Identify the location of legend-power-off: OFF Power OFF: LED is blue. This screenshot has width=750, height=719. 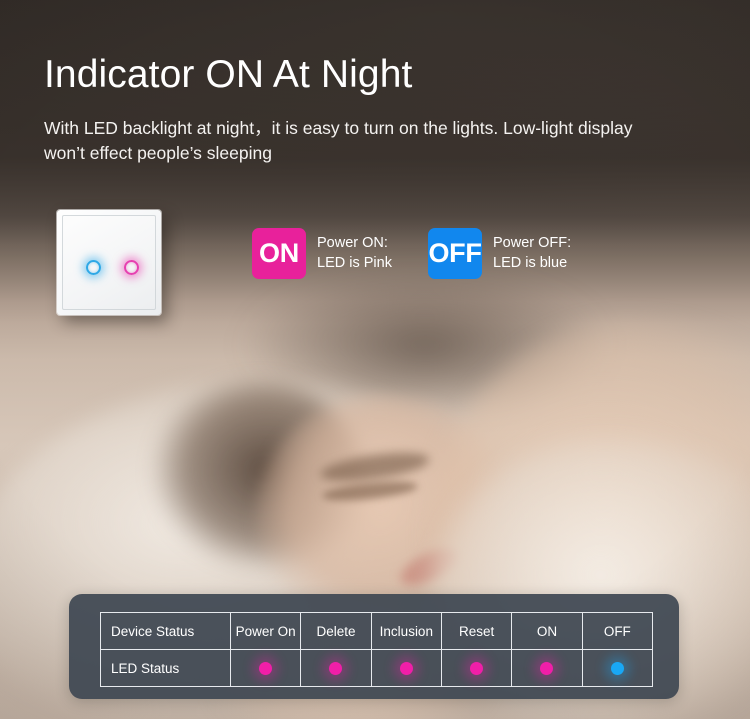
(499, 253).